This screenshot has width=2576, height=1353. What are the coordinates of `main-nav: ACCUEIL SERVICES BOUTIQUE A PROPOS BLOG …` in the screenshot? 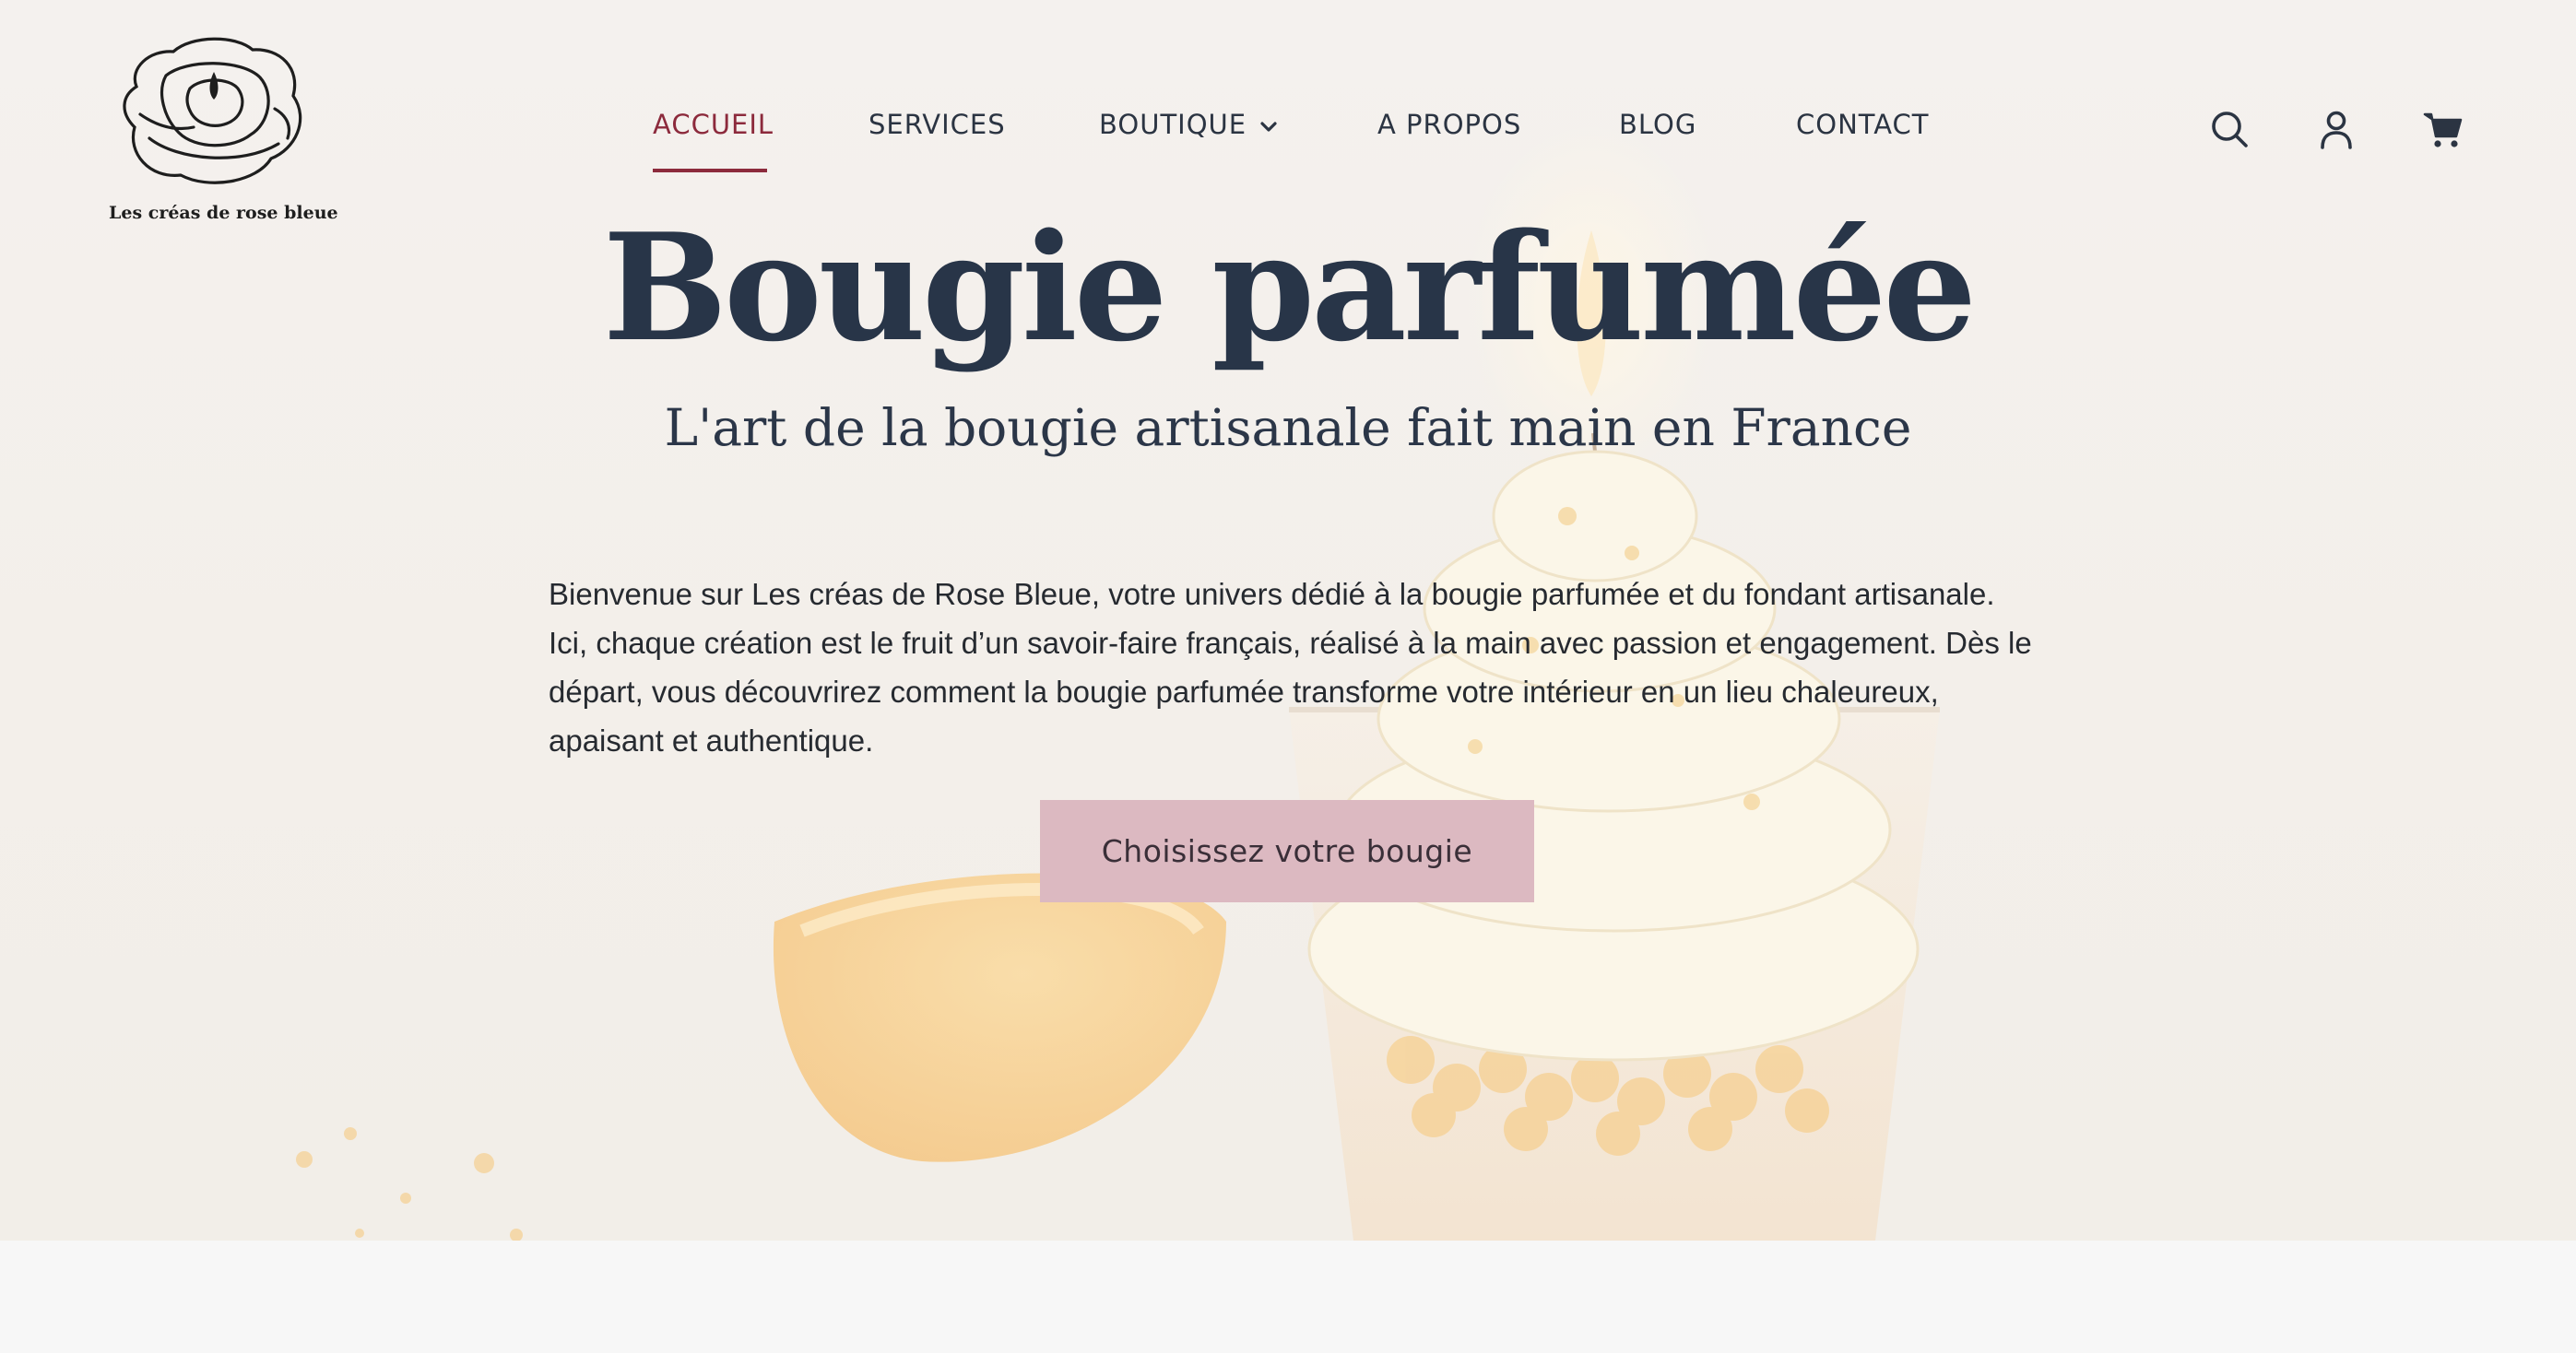 It's located at (1288, 136).